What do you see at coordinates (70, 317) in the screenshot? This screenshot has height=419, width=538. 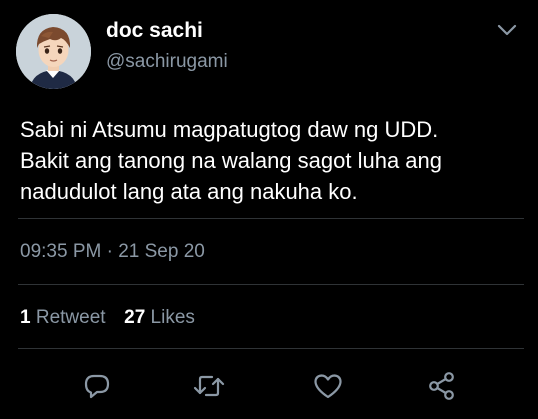 I see `retweet-label: Retweet` at bounding box center [70, 317].